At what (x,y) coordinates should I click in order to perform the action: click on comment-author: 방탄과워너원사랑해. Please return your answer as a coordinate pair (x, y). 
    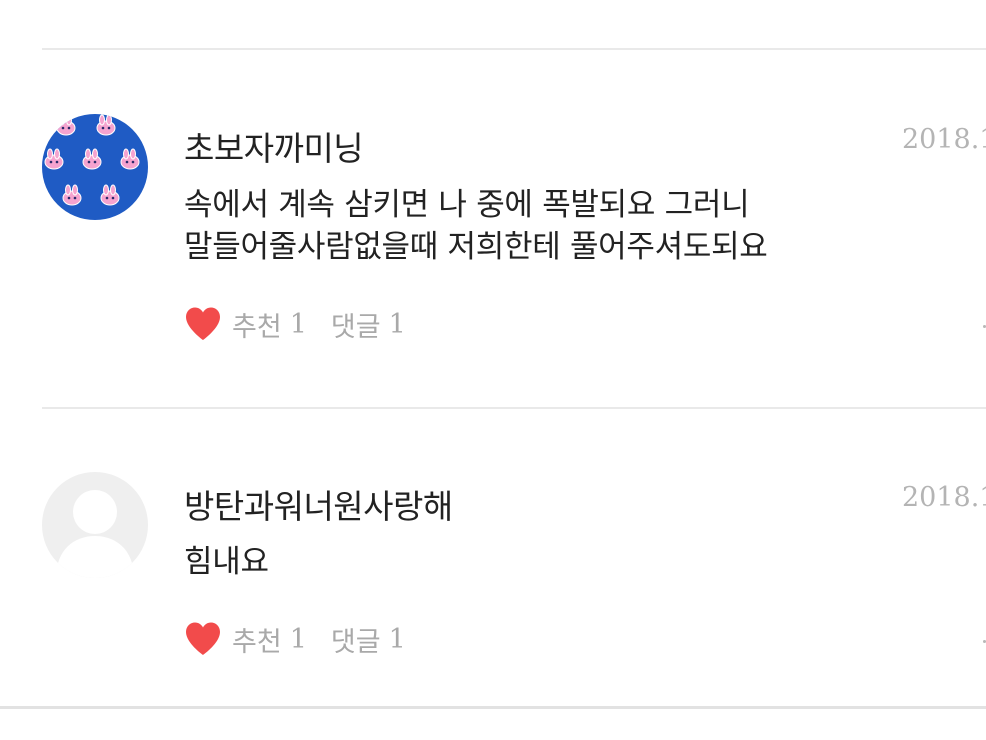
    Looking at the image, I should click on (318, 504).